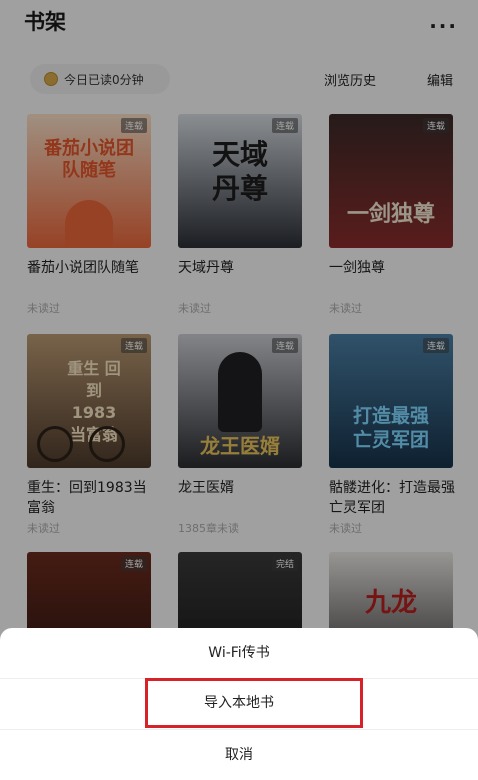 The image size is (478, 780). Describe the element at coordinates (254, 703) in the screenshot. I see `highlight-box` at that location.